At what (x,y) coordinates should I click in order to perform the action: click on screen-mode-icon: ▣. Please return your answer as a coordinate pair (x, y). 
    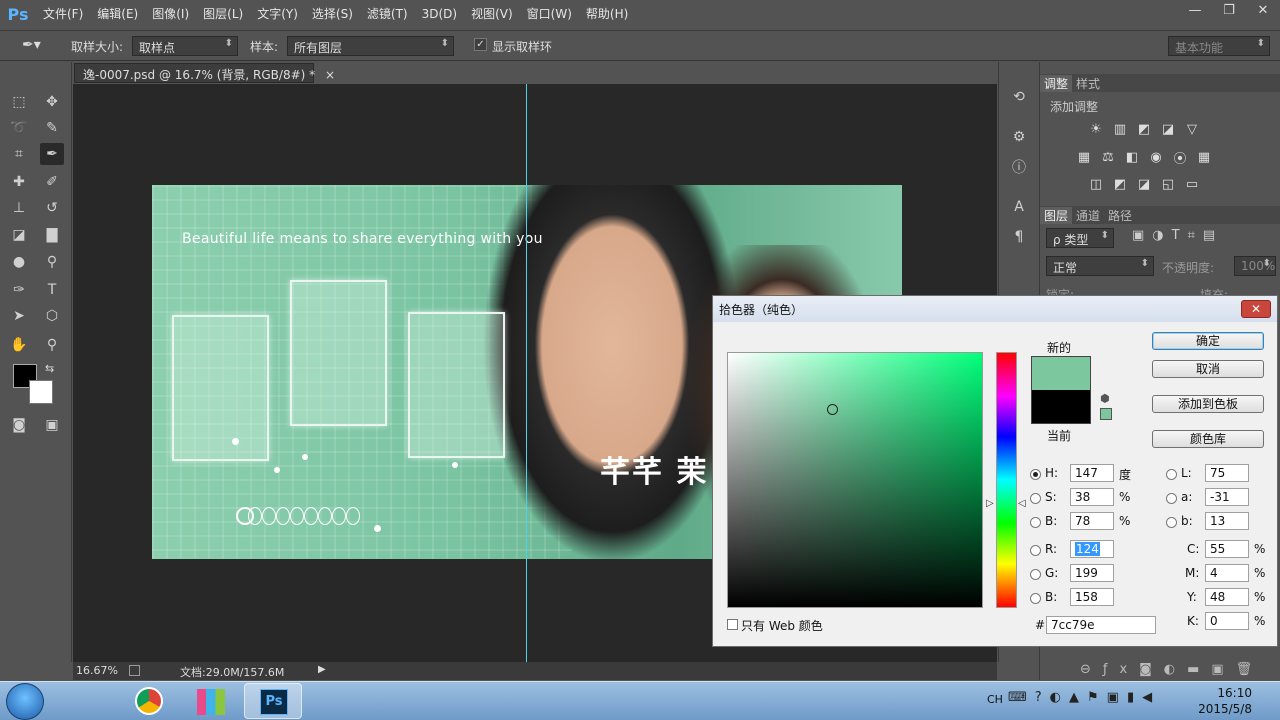
    Looking at the image, I should click on (52, 425).